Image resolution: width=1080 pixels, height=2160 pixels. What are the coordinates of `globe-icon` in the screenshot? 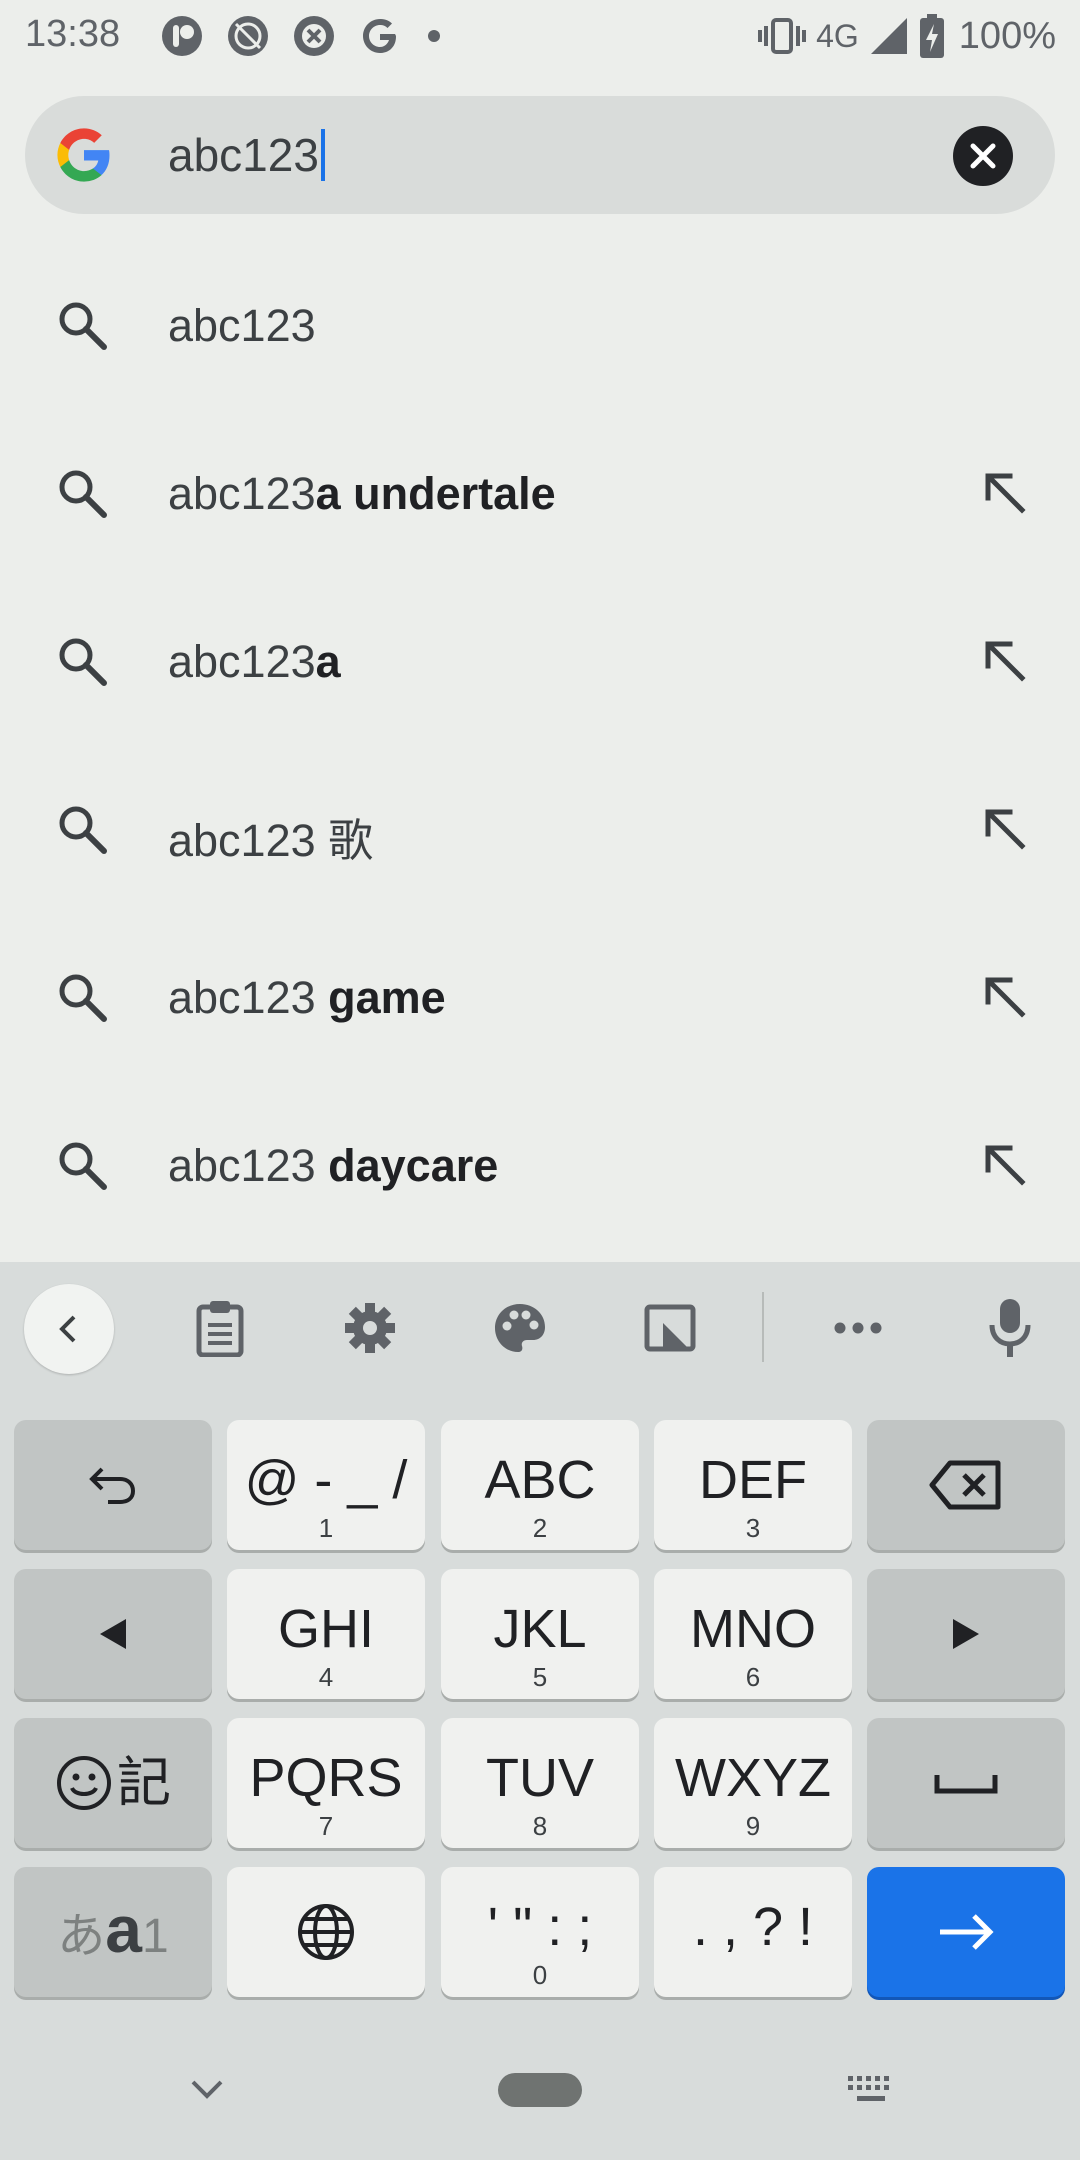 It's located at (326, 1932).